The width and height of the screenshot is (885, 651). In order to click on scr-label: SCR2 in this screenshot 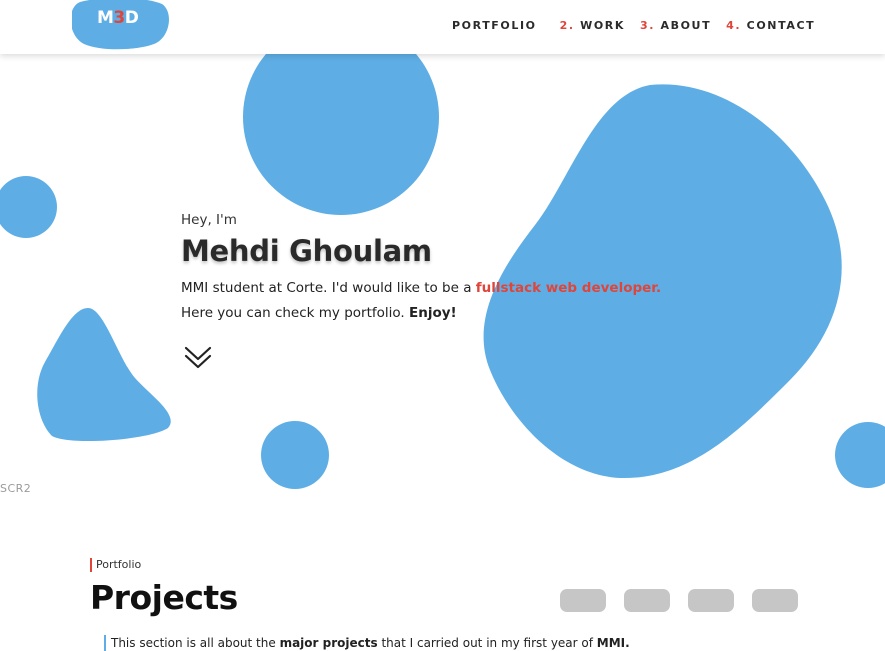, I will do `click(16, 488)`.